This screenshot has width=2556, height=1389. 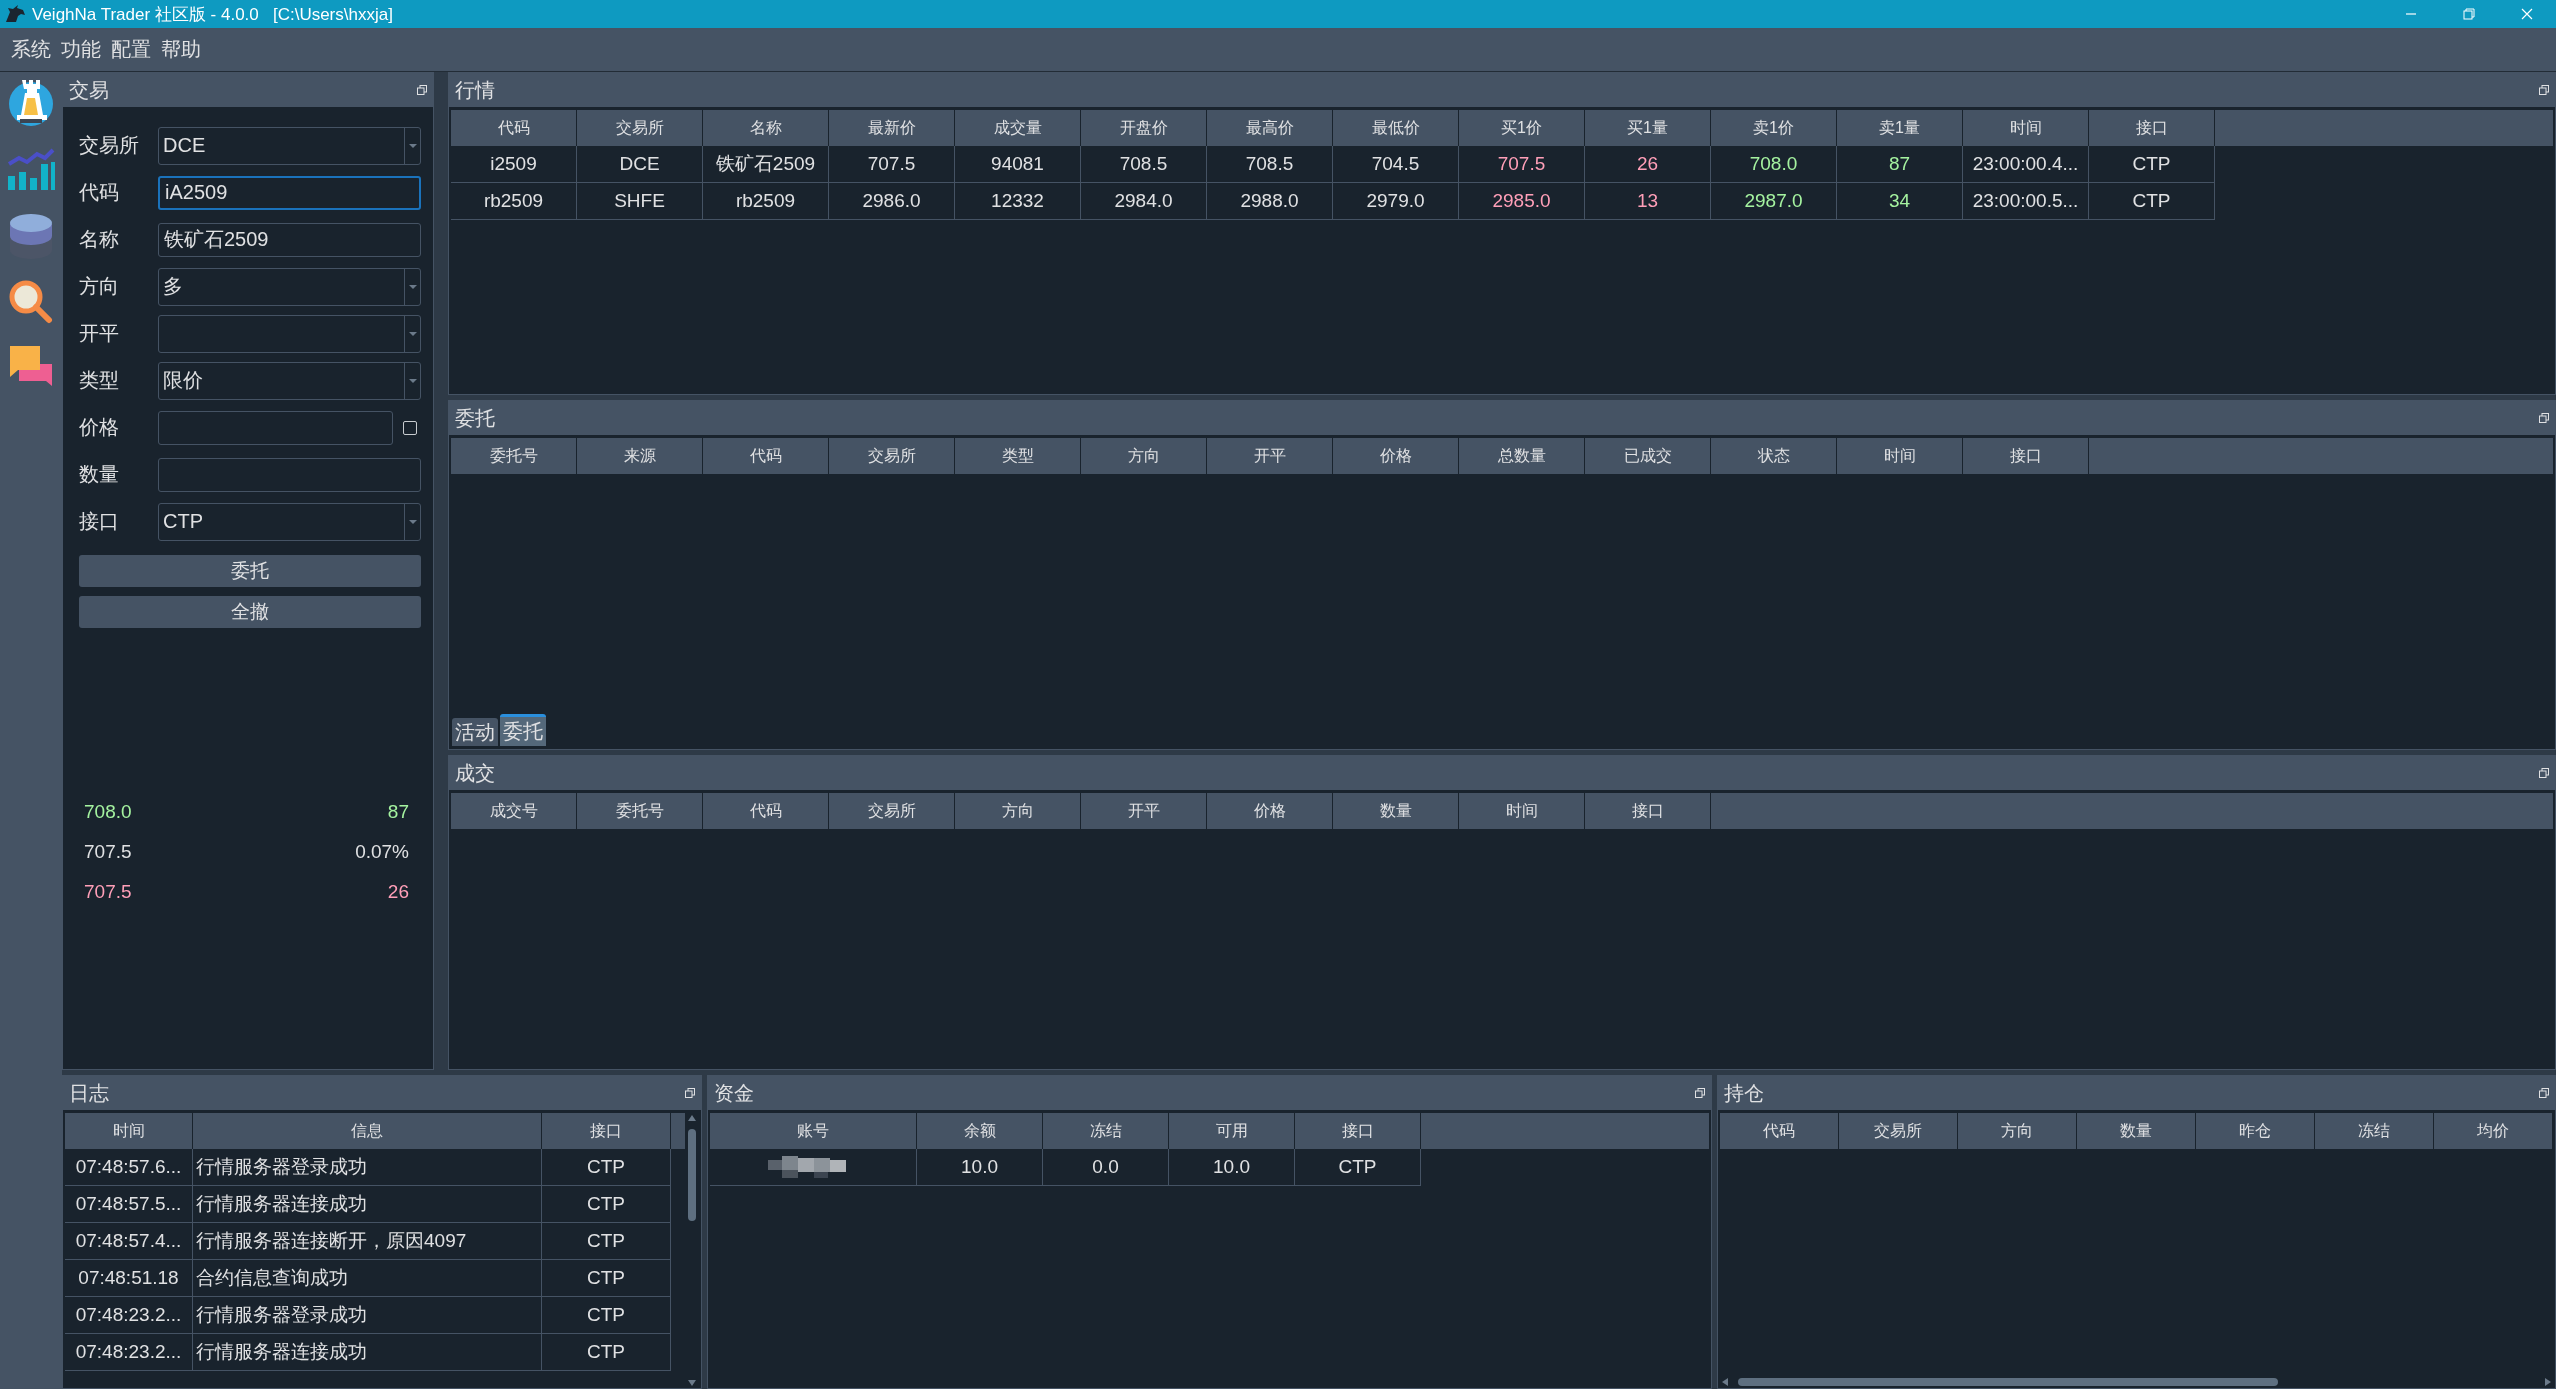 What do you see at coordinates (289, 239) in the screenshot?
I see `input-field: 铁矿石2509` at bounding box center [289, 239].